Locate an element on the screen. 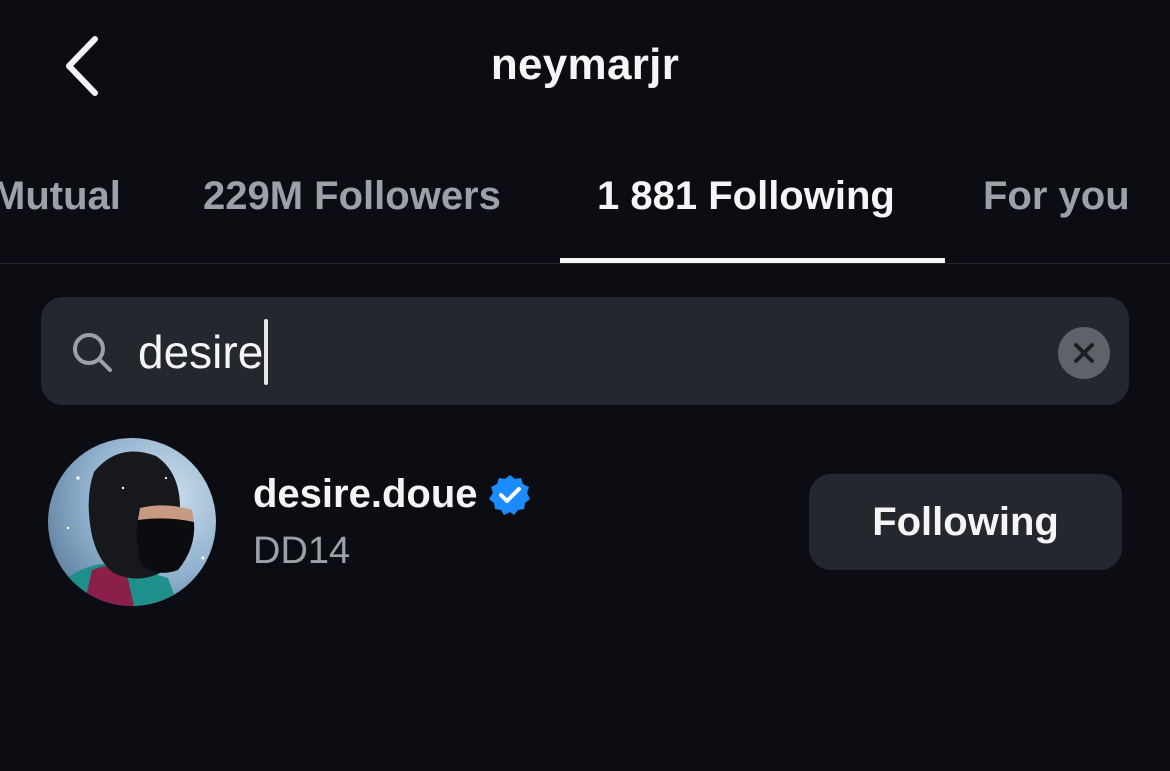 This screenshot has width=1170, height=771. avatar is located at coordinates (132, 522).